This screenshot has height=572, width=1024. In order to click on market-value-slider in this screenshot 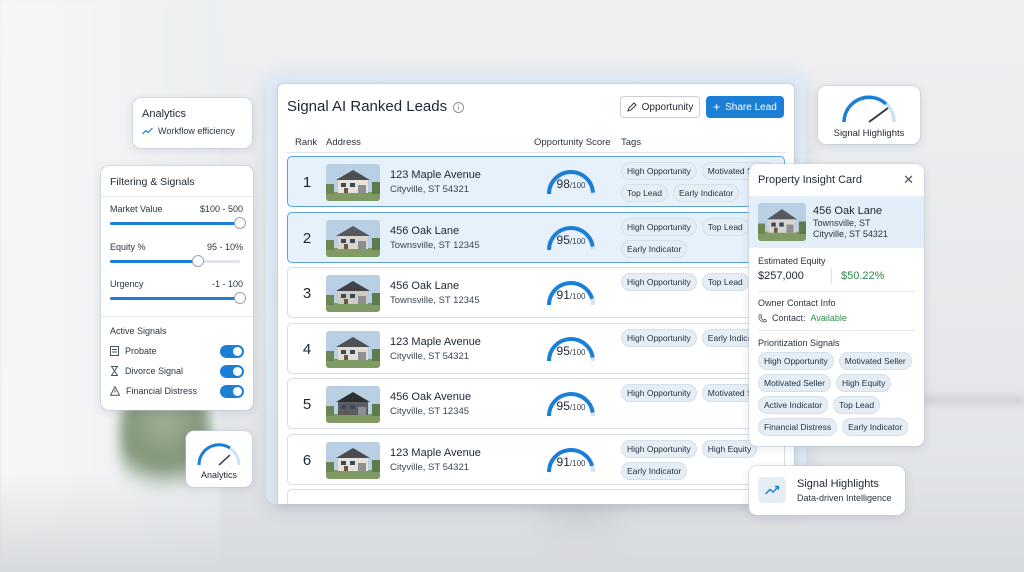, I will do `click(178, 223)`.